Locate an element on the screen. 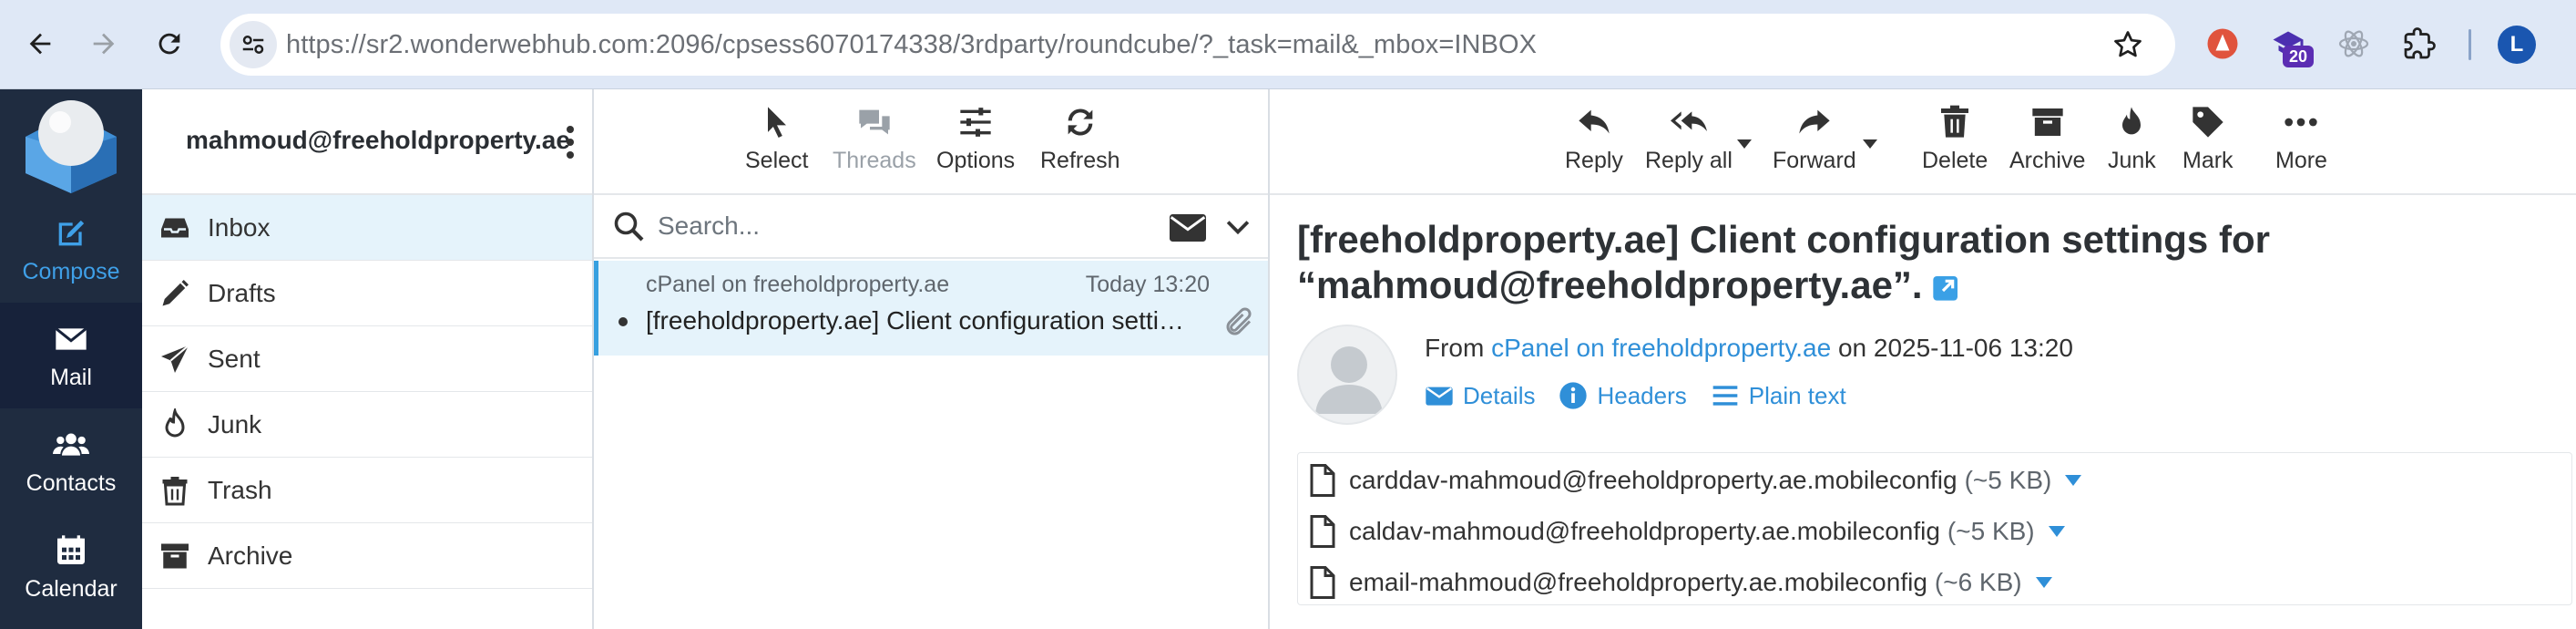 The height and width of the screenshot is (629, 2576). arrow-right-icon is located at coordinates (104, 44).